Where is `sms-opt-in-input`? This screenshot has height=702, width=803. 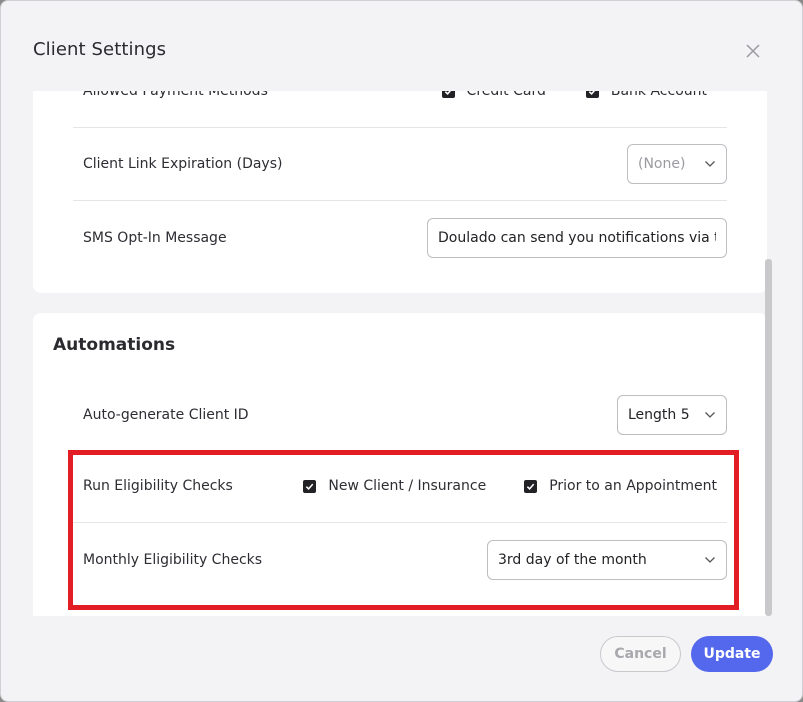 sms-opt-in-input is located at coordinates (577, 237).